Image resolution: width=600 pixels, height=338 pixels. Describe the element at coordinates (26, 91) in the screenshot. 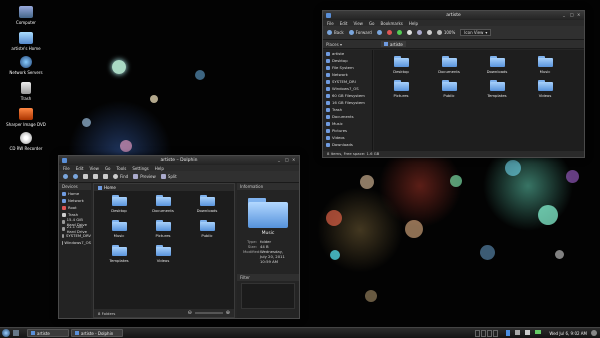

I see `desktop-icon-trash: Trash` at that location.